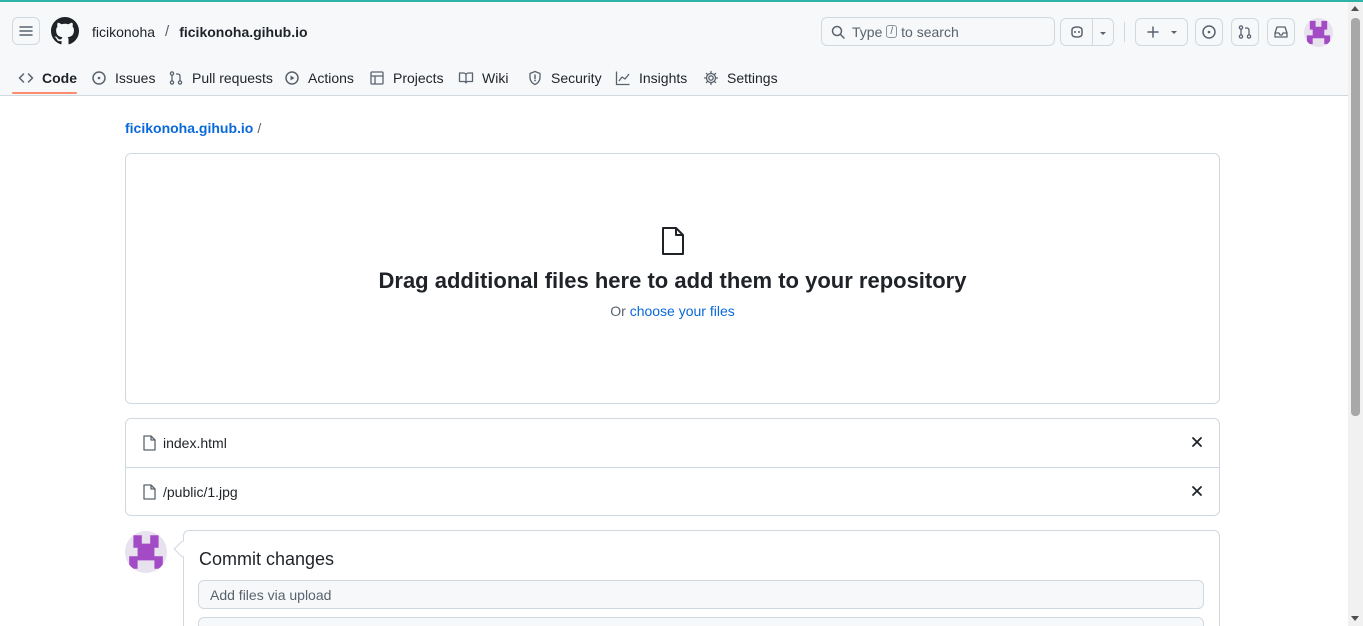  I want to click on commit-changes-panel: Commit changes, so click(701, 578).